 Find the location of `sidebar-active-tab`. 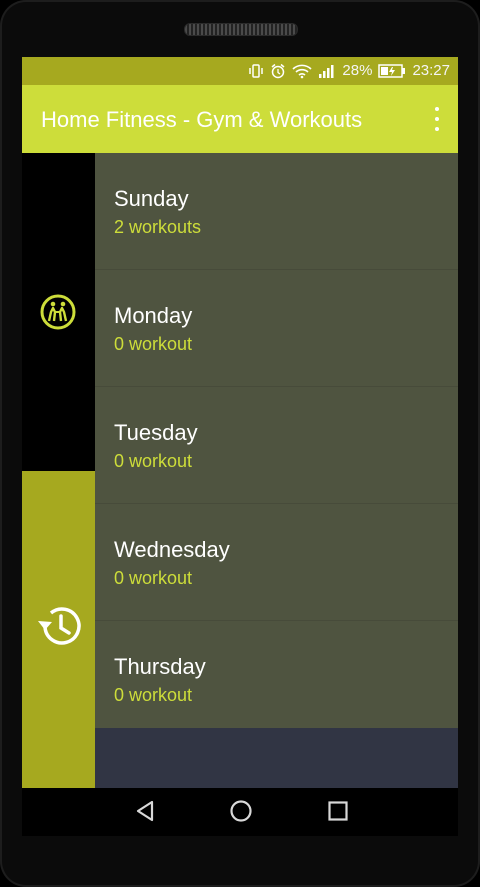

sidebar-active-tab is located at coordinates (58, 629).